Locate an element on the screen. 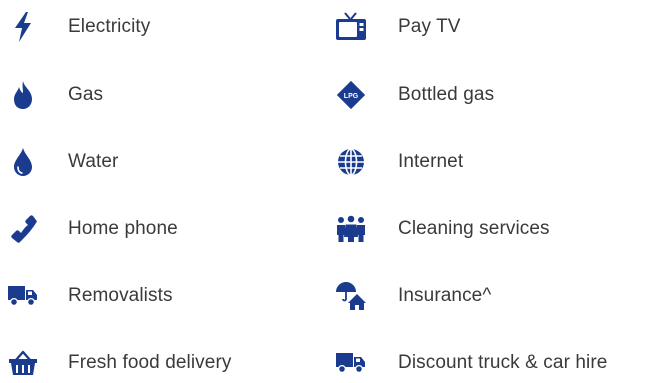 The image size is (650, 383). service-label-removalists: Removalists is located at coordinates (120, 295).